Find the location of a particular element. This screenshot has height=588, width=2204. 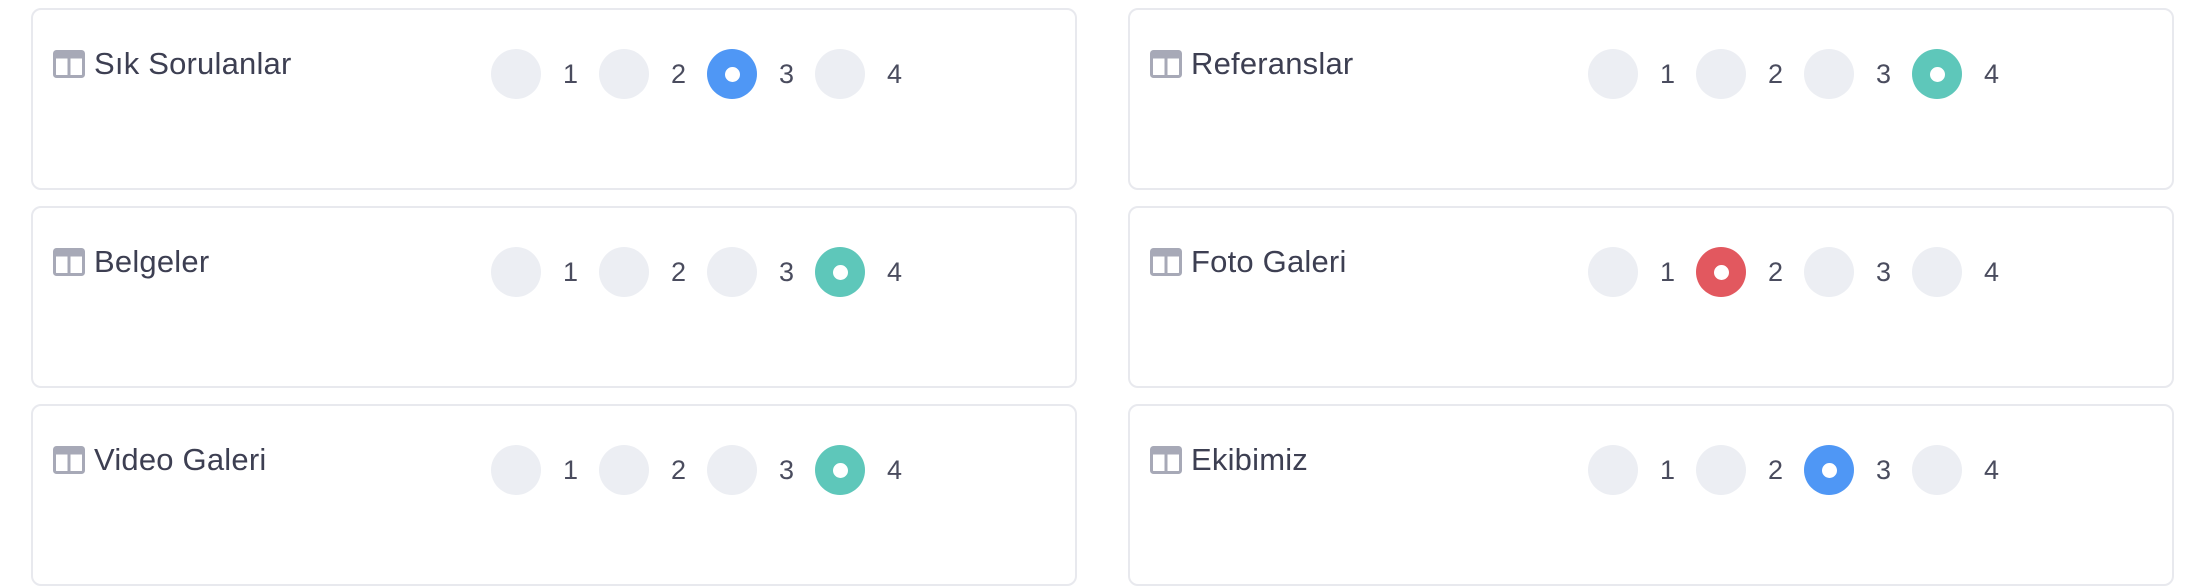

card-title: Sık Sorulanlar is located at coordinates (172, 63).